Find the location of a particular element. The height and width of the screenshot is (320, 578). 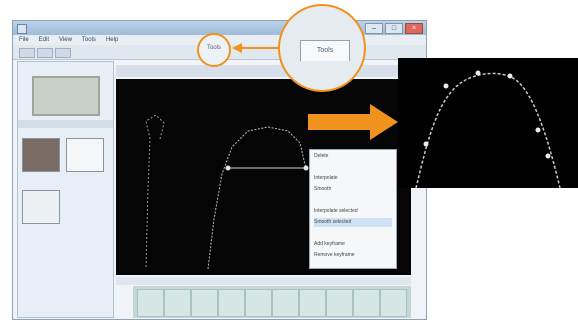

callout-big-circle: Tools is located at coordinates (322, 48).